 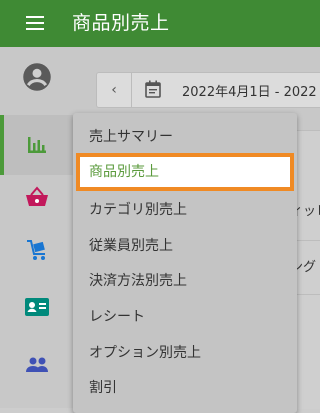 I want to click on menu-item-sales-by-payment: 決済方法別売上, so click(x=185, y=281).